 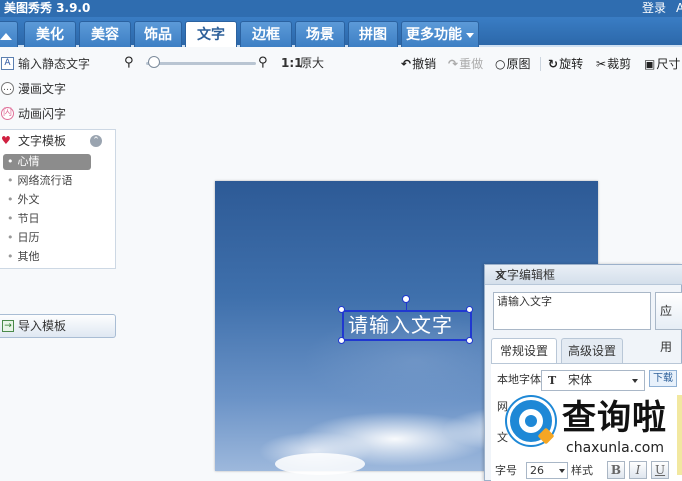 I want to click on logo-center, so click(x=531, y=421).